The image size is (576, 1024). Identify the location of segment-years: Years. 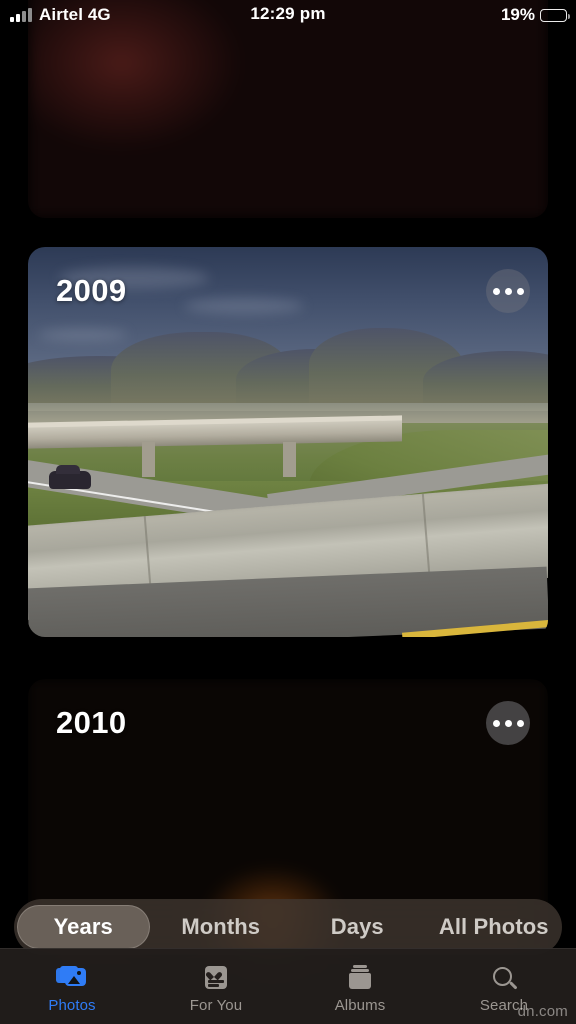
(83, 927).